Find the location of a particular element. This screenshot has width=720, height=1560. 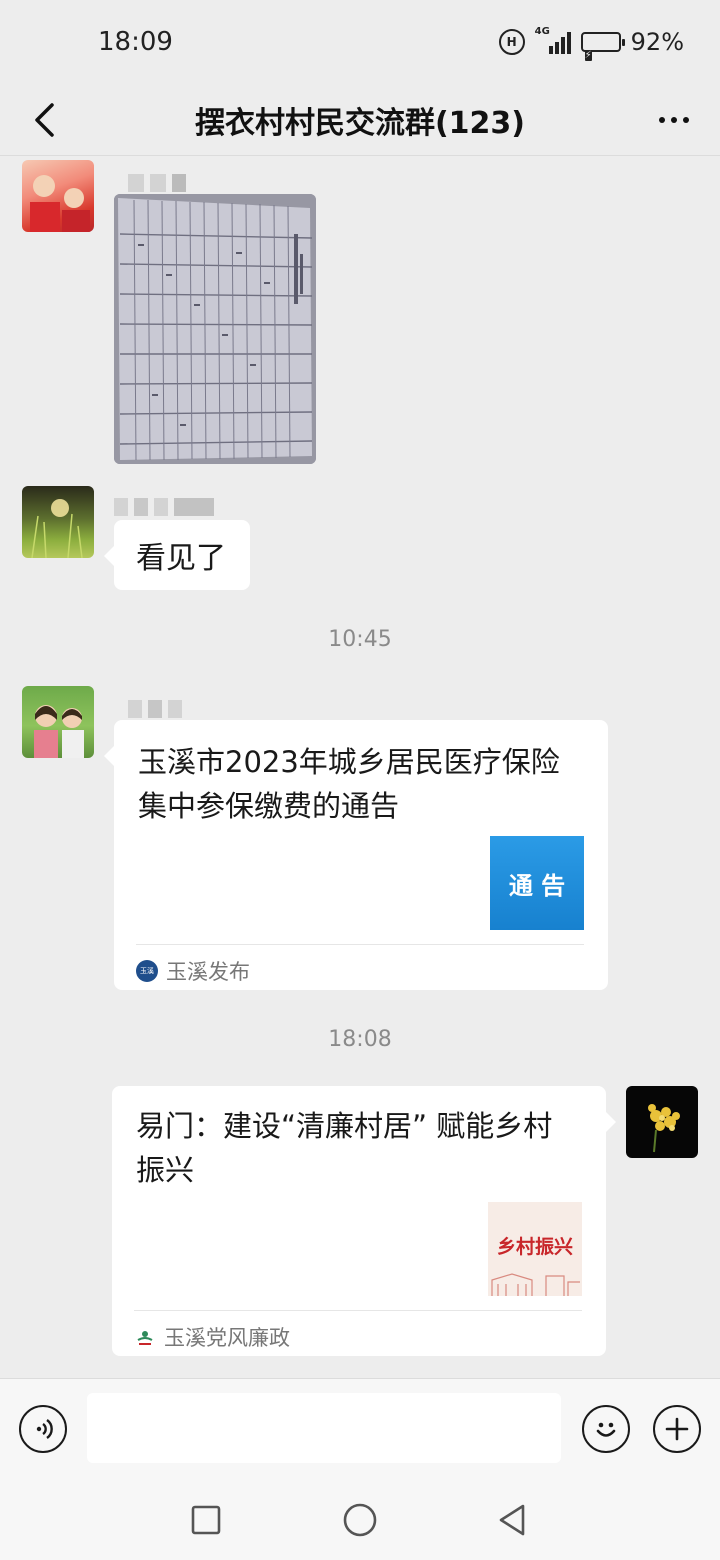

network-type: 4G is located at coordinates (542, 31).